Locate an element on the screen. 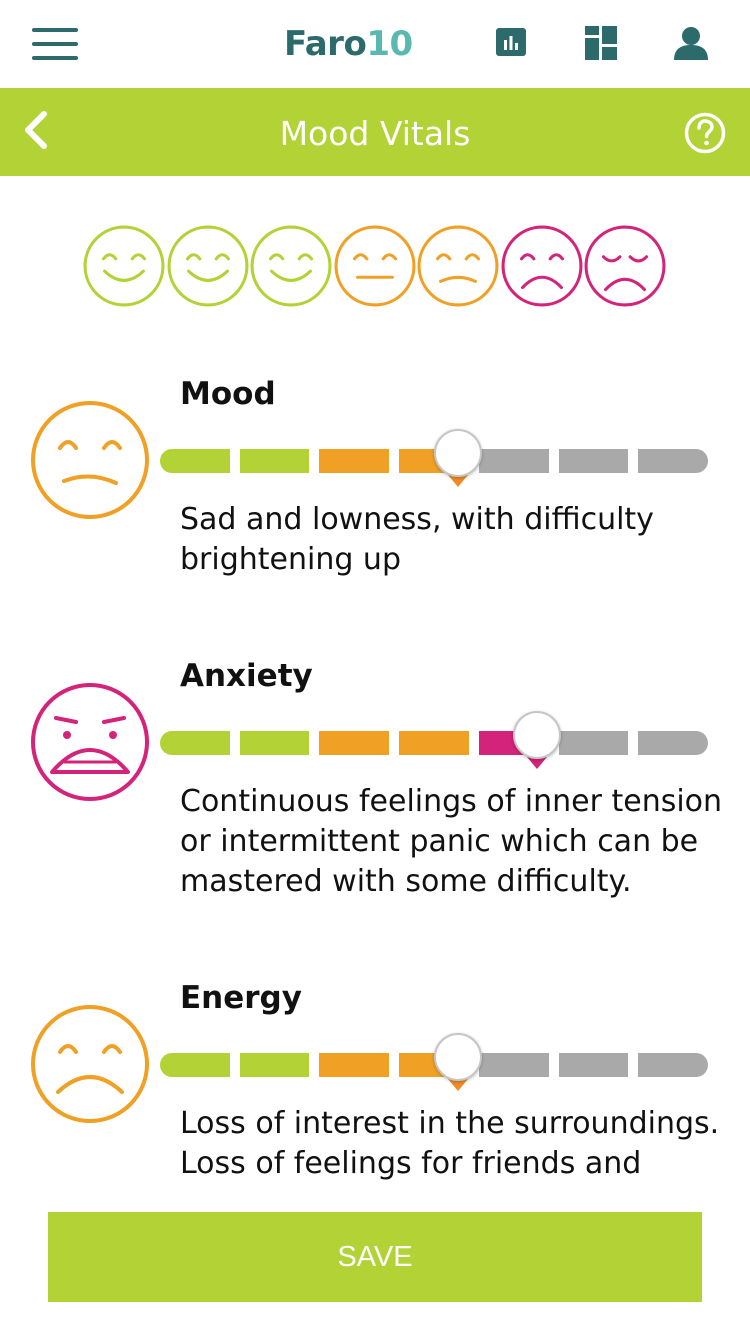  vital-label: Mood is located at coordinates (228, 394).